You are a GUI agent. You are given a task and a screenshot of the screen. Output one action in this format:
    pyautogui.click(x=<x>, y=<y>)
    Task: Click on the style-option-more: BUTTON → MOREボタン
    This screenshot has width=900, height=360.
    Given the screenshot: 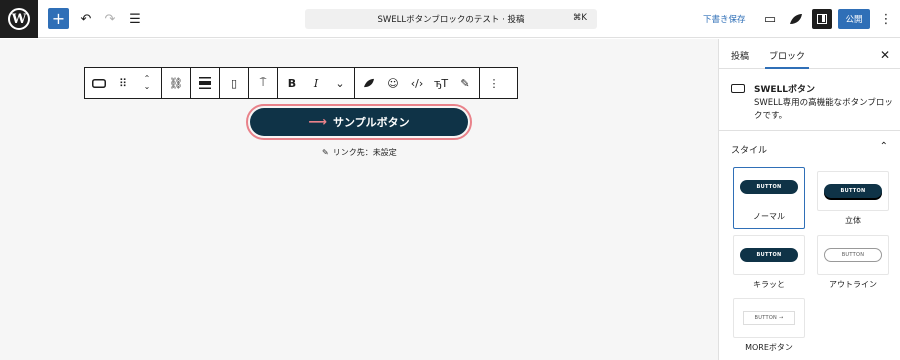 What is the action you would take?
    pyautogui.click(x=769, y=326)
    